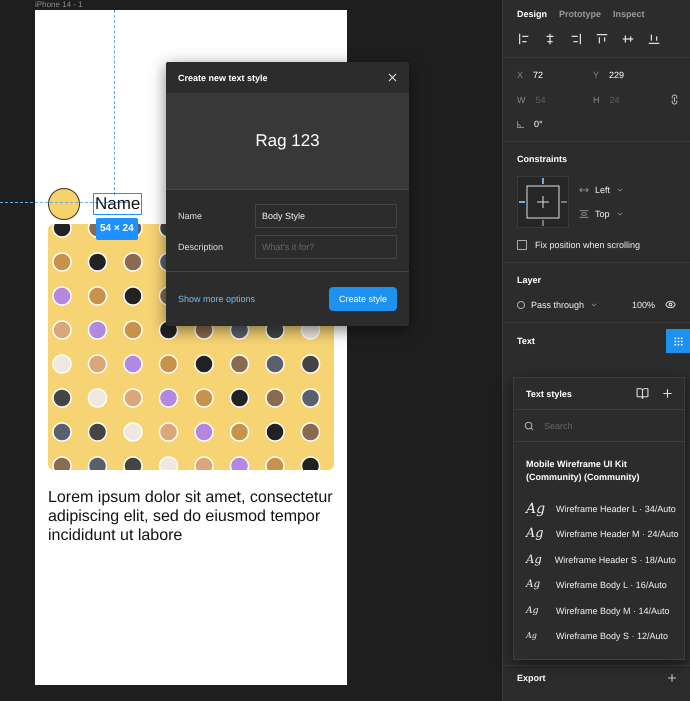 The image size is (690, 701). Describe the element at coordinates (611, 585) in the screenshot. I see `style-name: Wireframe Body L · 16/Auto` at that location.